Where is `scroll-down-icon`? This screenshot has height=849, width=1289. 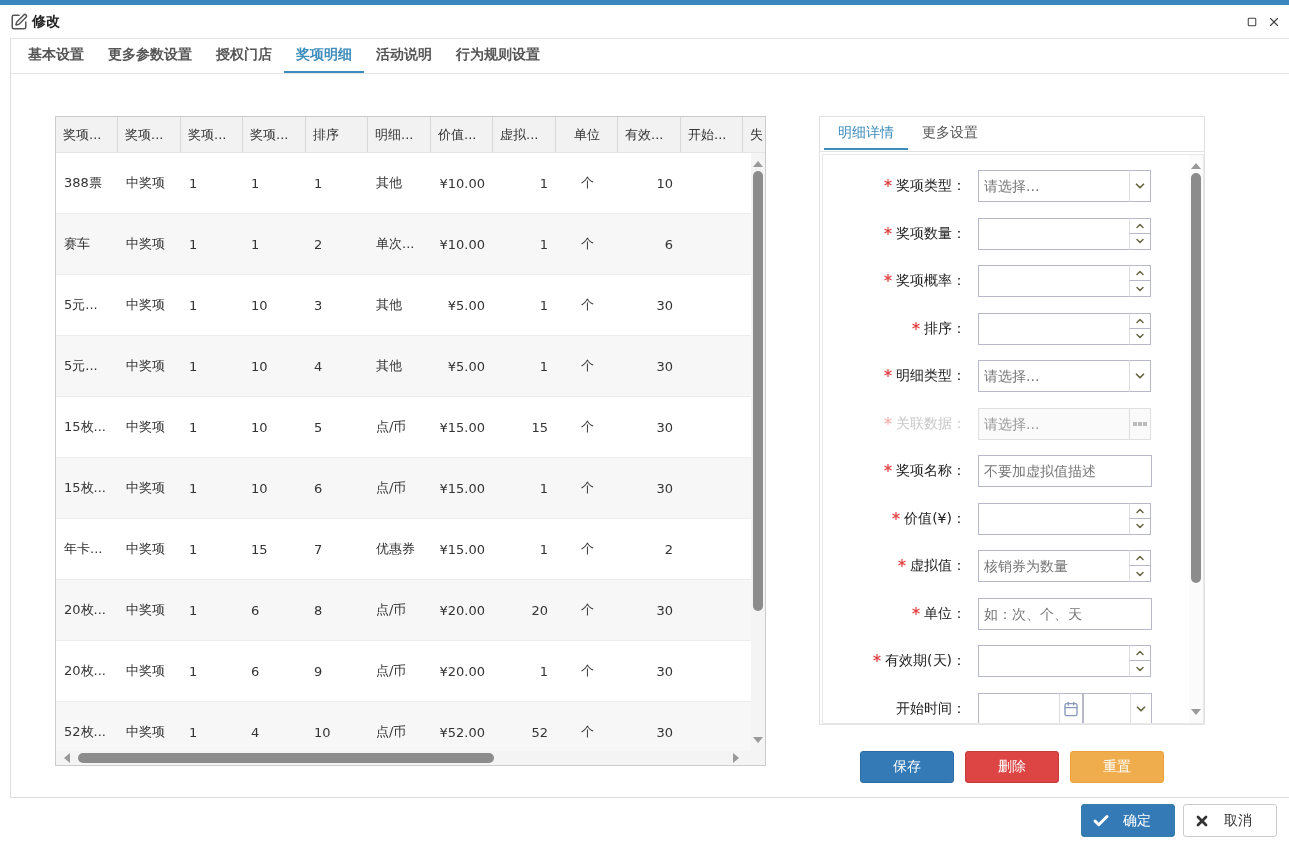
scroll-down-icon is located at coordinates (758, 740).